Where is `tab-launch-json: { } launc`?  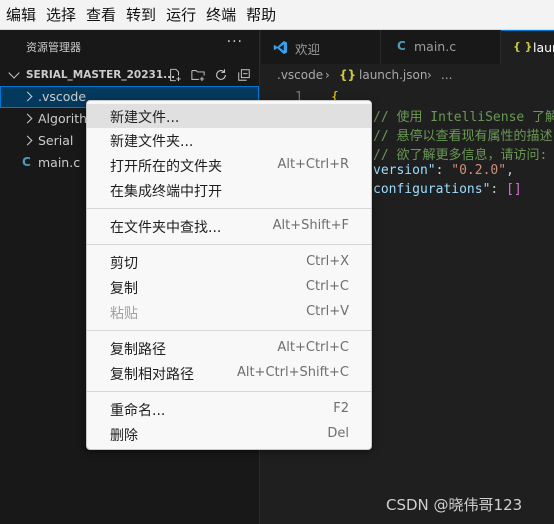 tab-launch-json: { } launc is located at coordinates (527, 47).